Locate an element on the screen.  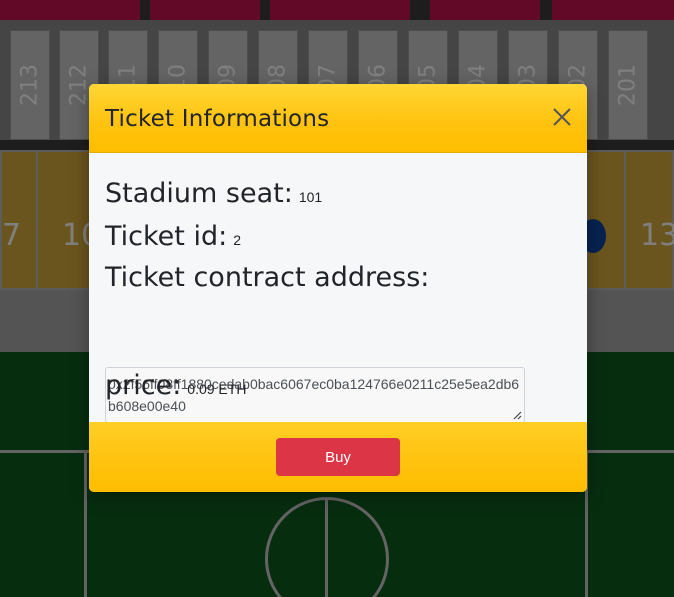
ticket-id-row: Ticket id: 2 is located at coordinates (173, 236).